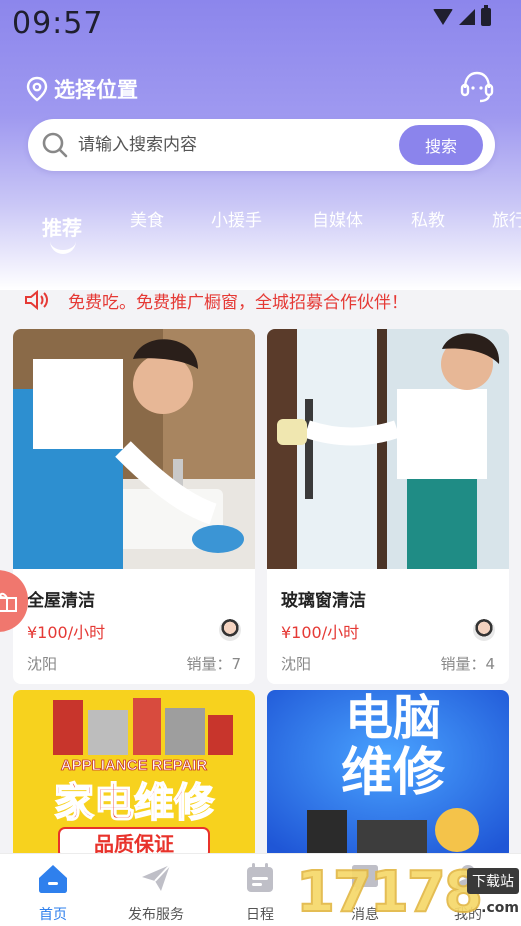 The height and width of the screenshot is (926, 521). I want to click on service-image-cleaning, so click(134, 449).